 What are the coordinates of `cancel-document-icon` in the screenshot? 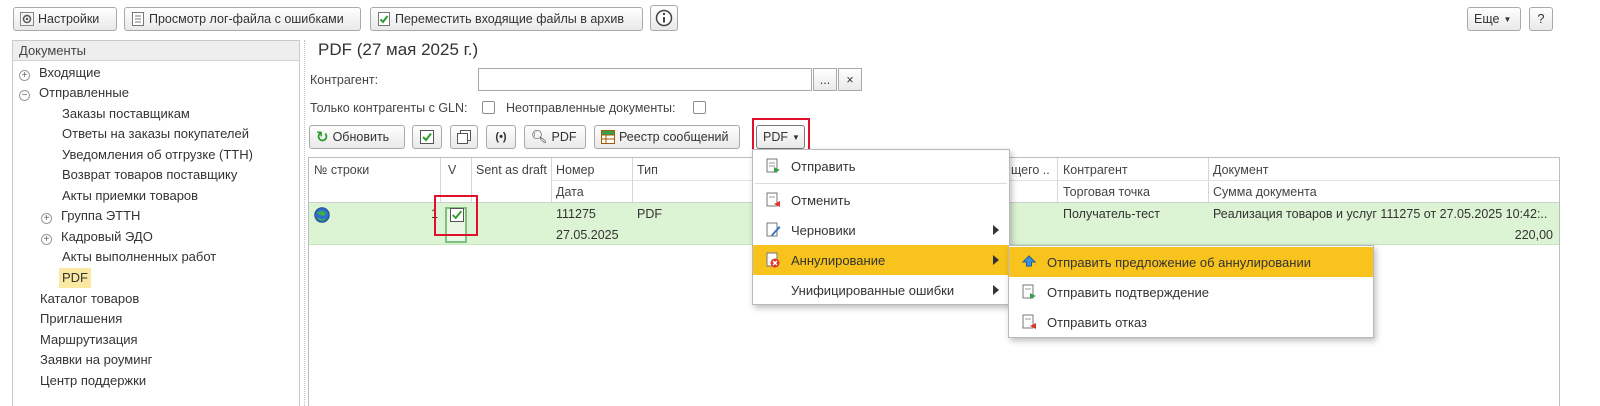 It's located at (773, 200).